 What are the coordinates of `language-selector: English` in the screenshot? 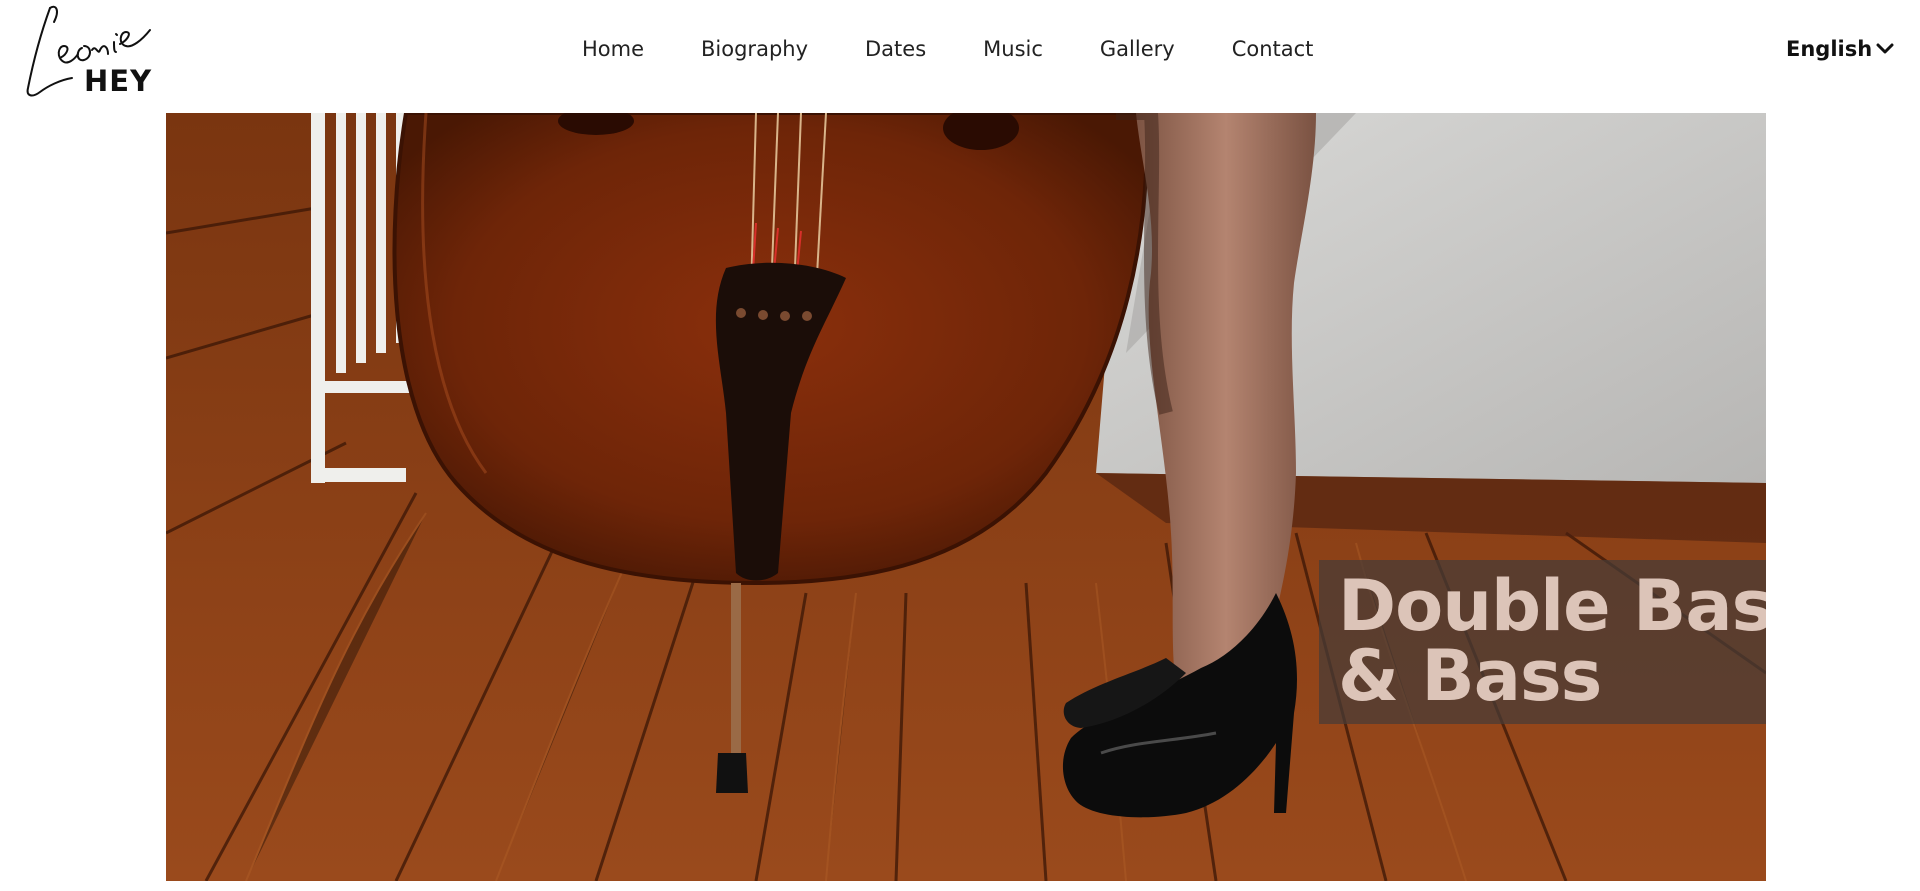 It's located at (1840, 49).